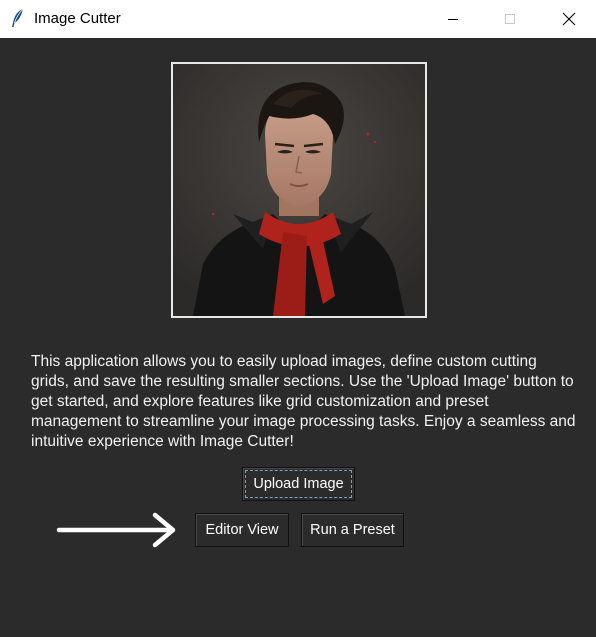  I want to click on close-button, so click(569, 19).